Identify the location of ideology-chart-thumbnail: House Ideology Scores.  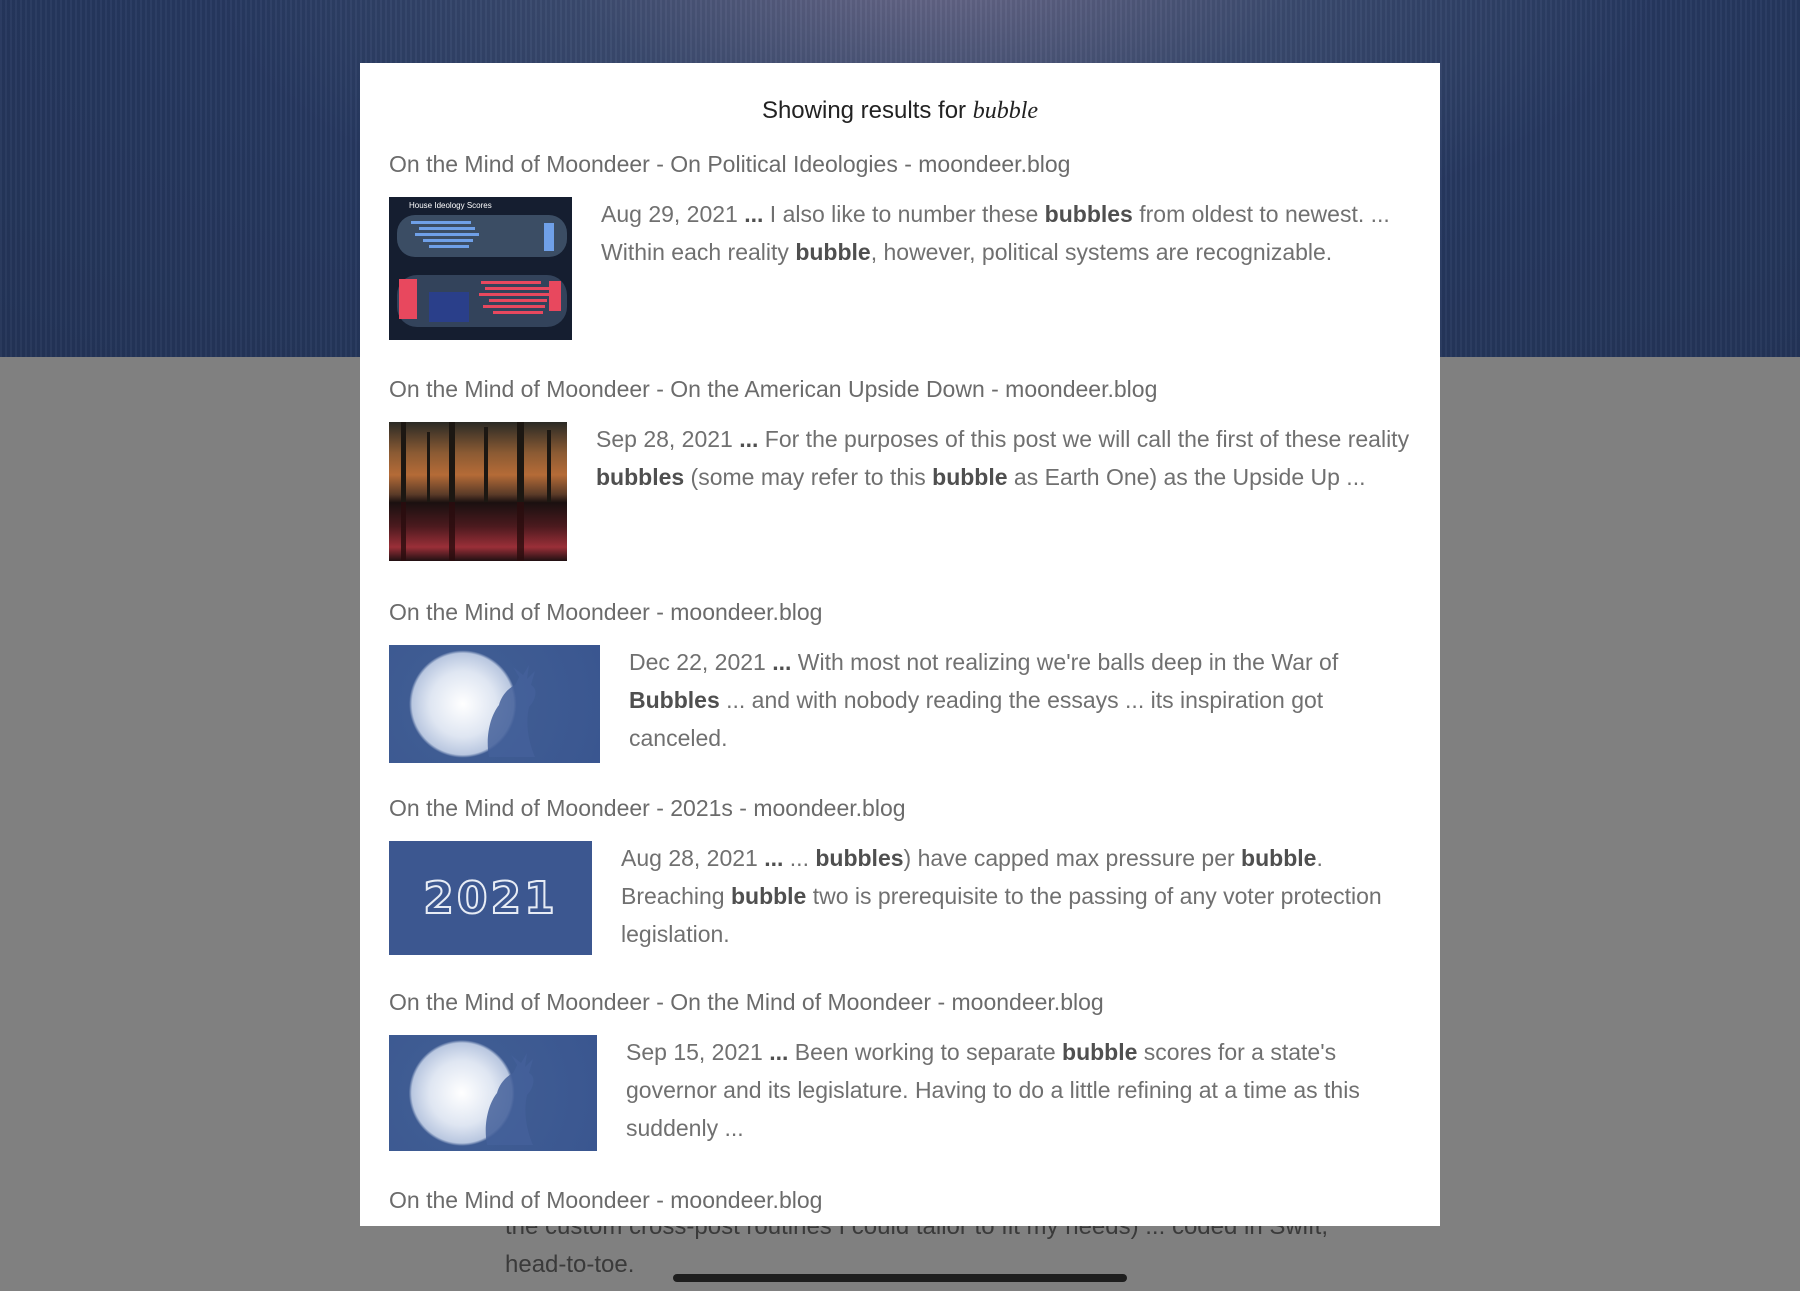
(480, 268).